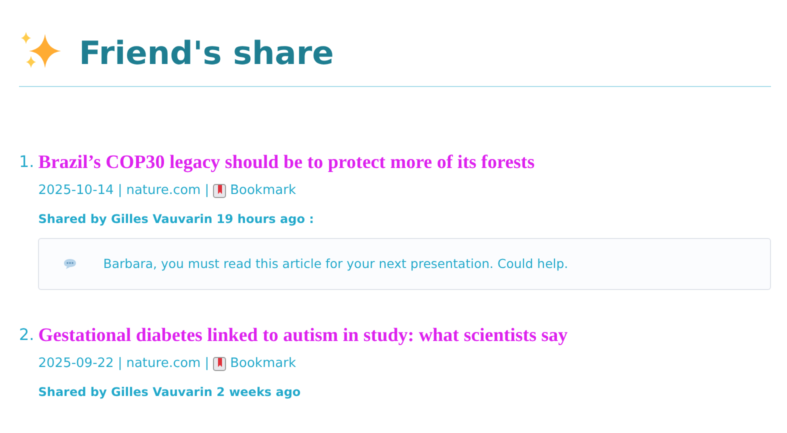  What do you see at coordinates (170, 392) in the screenshot?
I see `shared-by-text: Shared by Gilles Vauvarin 2 weeks ago` at bounding box center [170, 392].